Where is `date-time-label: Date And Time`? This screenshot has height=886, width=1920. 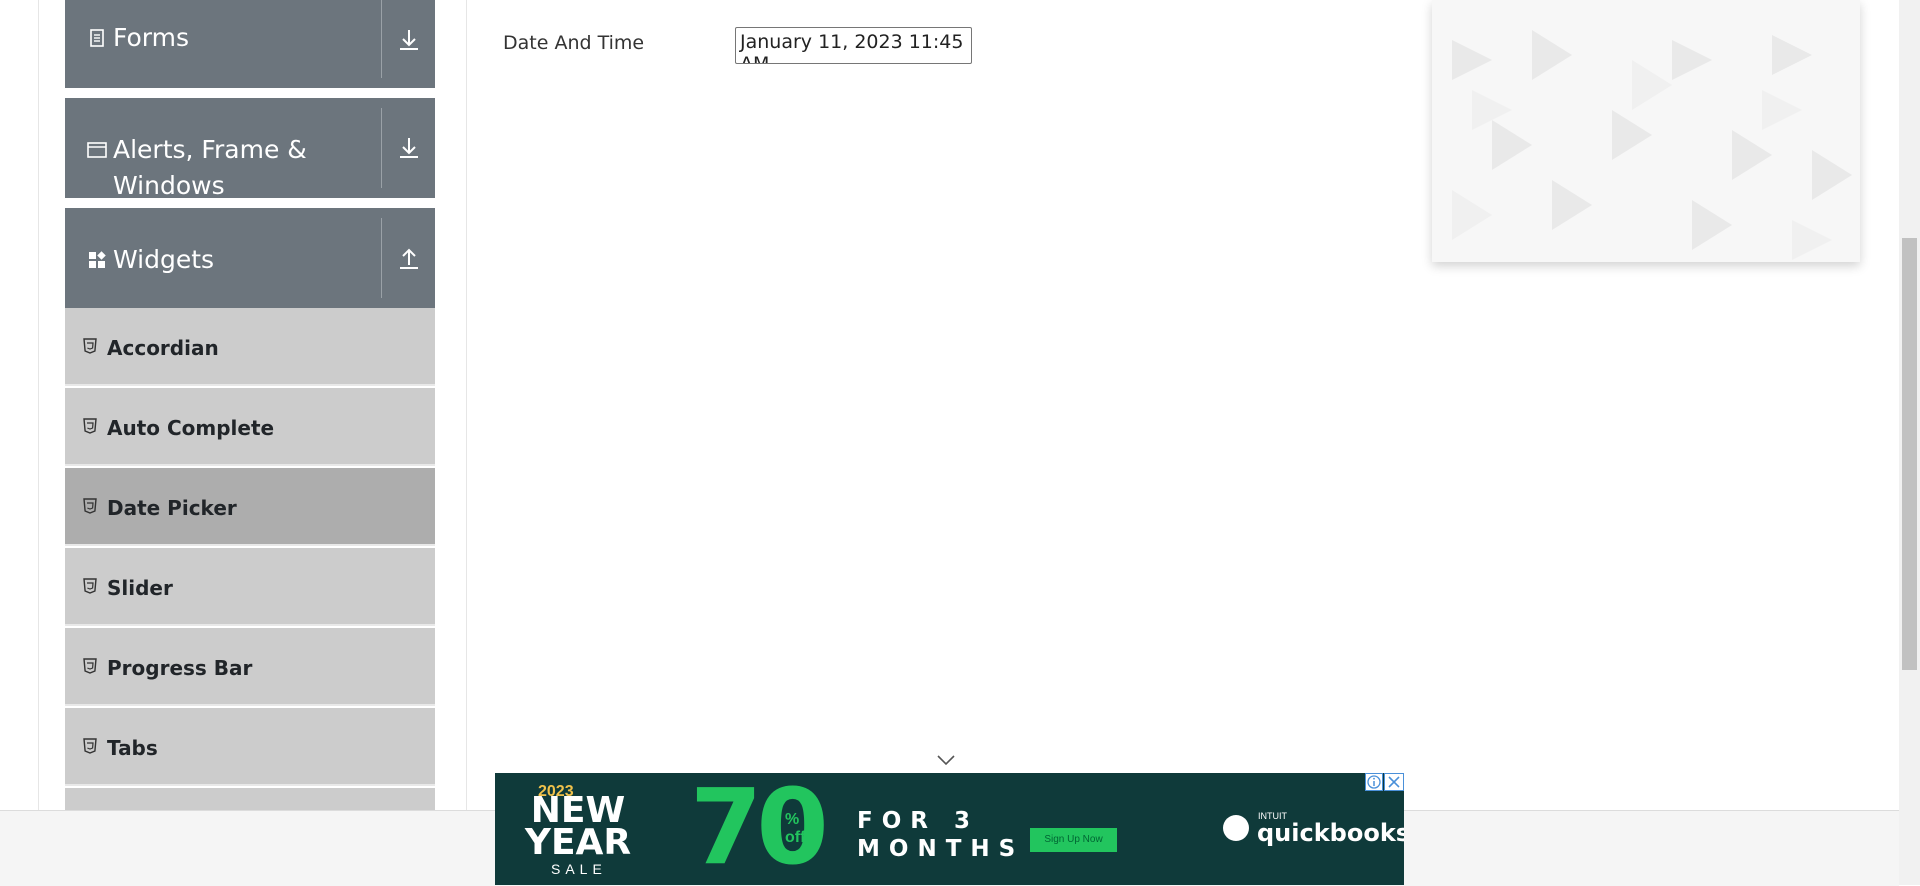 date-time-label: Date And Time is located at coordinates (574, 43).